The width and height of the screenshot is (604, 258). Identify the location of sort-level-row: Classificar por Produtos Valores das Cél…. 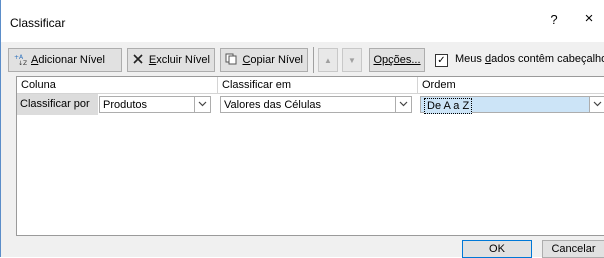
(310, 104).